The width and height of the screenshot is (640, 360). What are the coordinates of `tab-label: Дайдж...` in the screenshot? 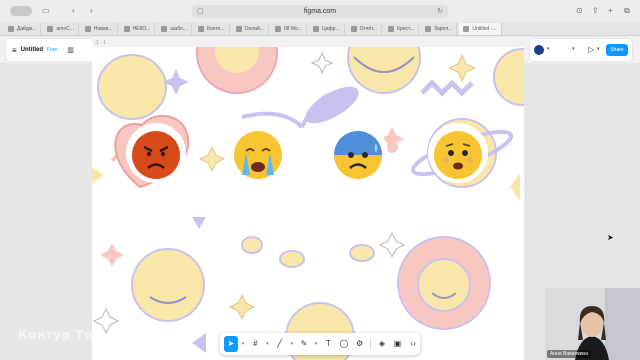 It's located at (27, 28).